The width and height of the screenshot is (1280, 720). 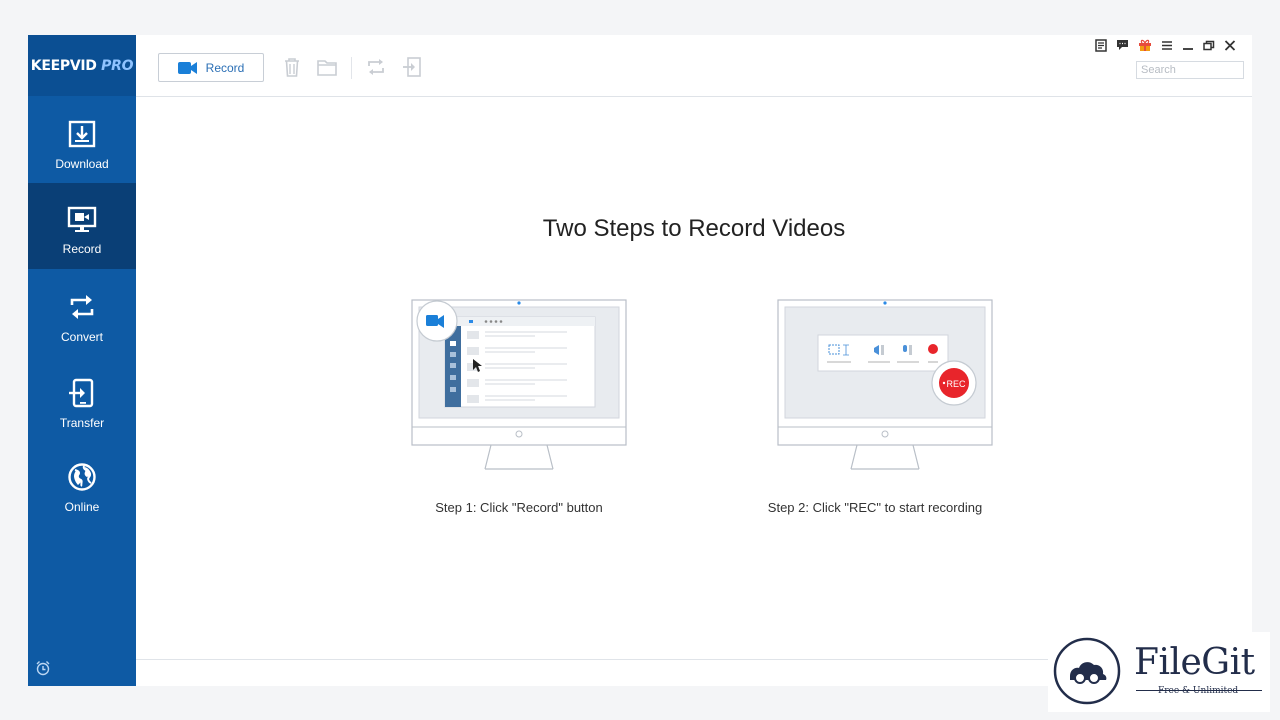 I want to click on filegit-watermark: FileGit Free & Unlimited, so click(x=1159, y=672).